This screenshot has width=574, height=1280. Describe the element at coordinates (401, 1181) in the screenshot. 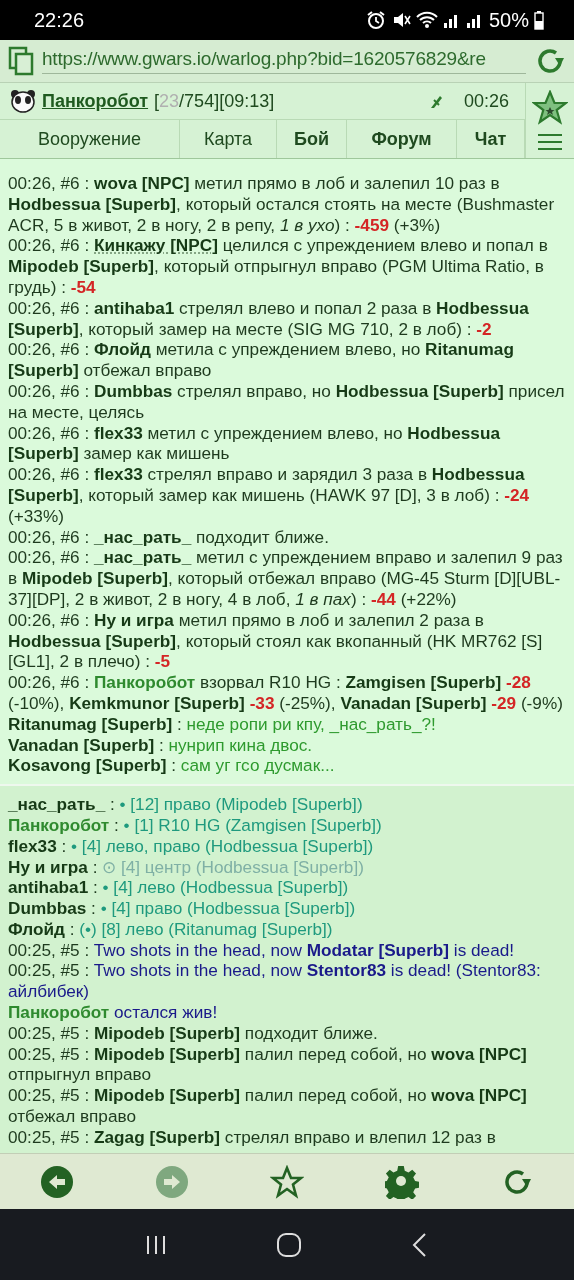

I see `settings-icon` at that location.